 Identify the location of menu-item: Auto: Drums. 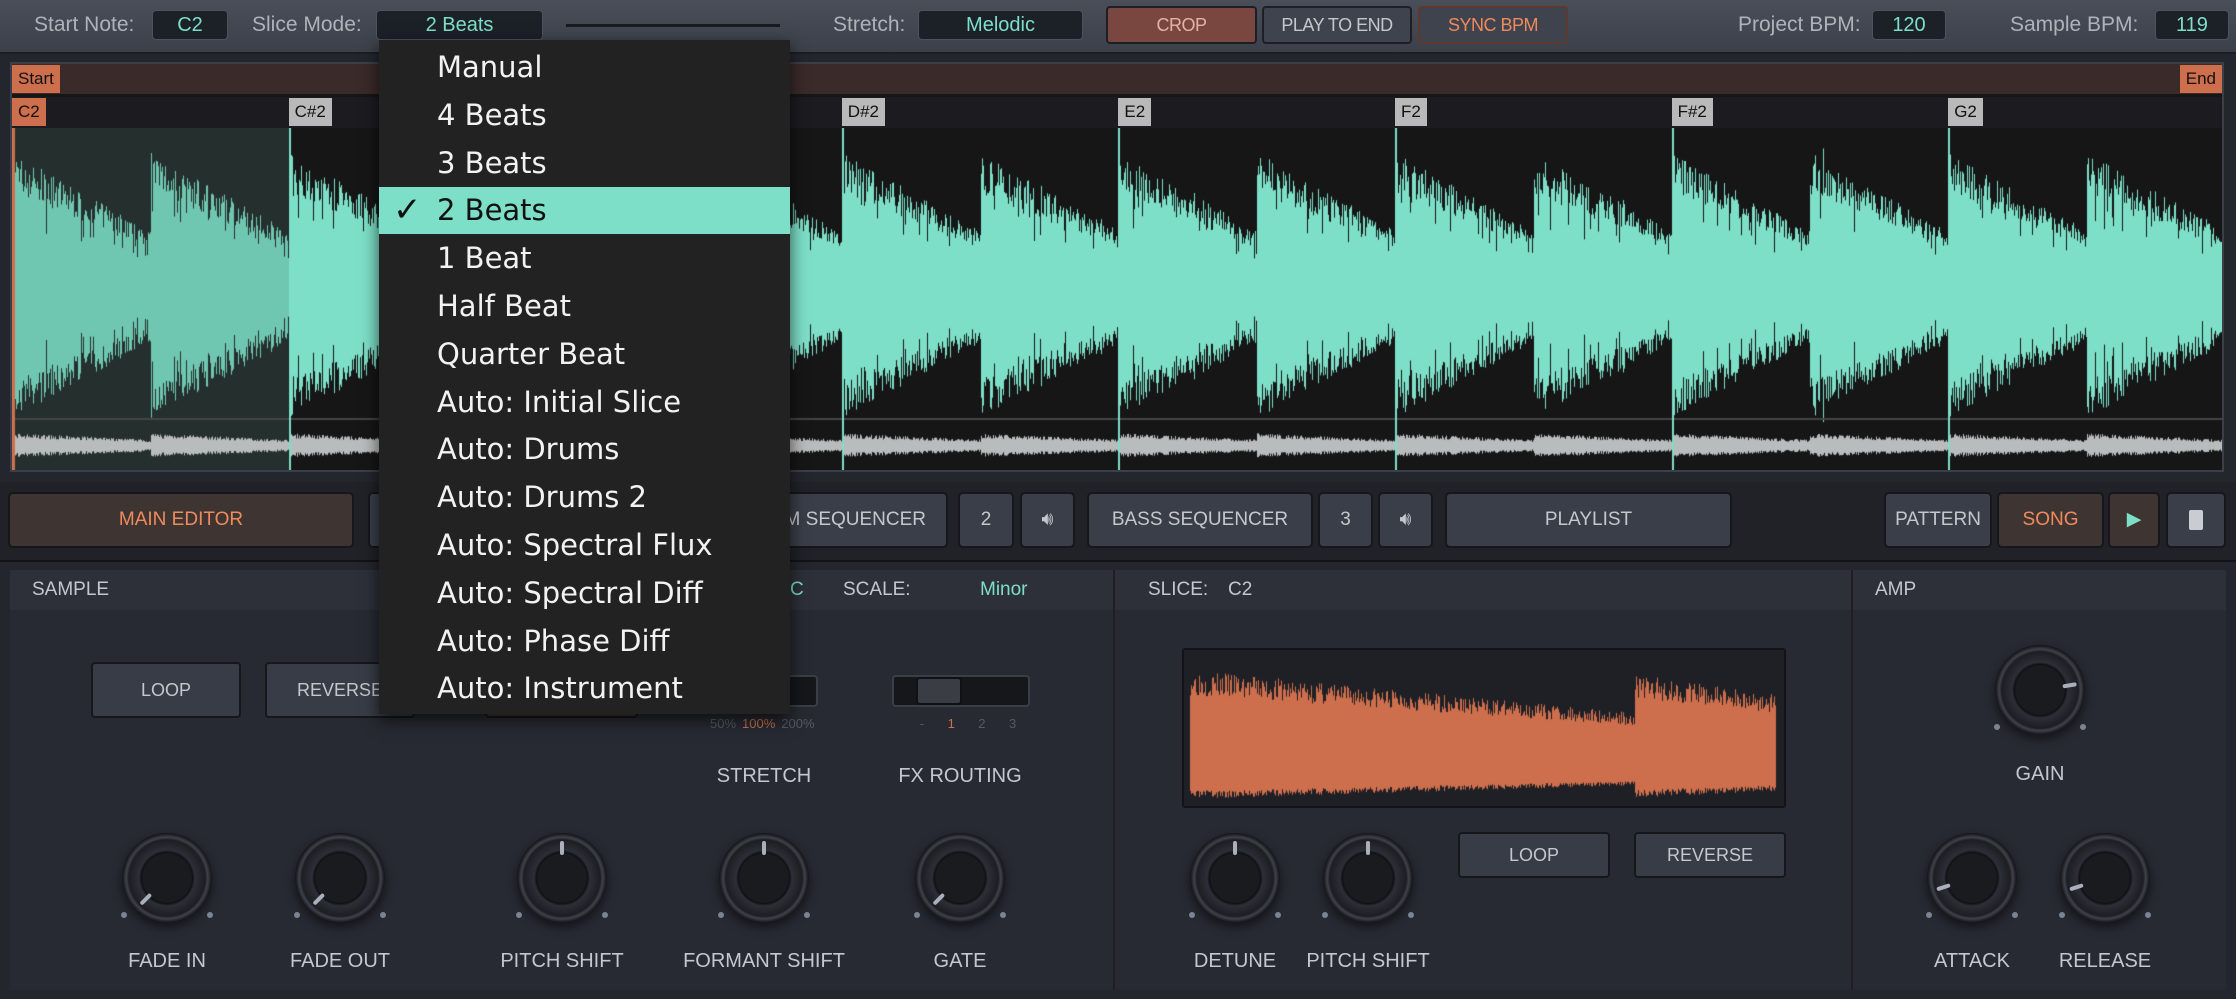
(584, 449).